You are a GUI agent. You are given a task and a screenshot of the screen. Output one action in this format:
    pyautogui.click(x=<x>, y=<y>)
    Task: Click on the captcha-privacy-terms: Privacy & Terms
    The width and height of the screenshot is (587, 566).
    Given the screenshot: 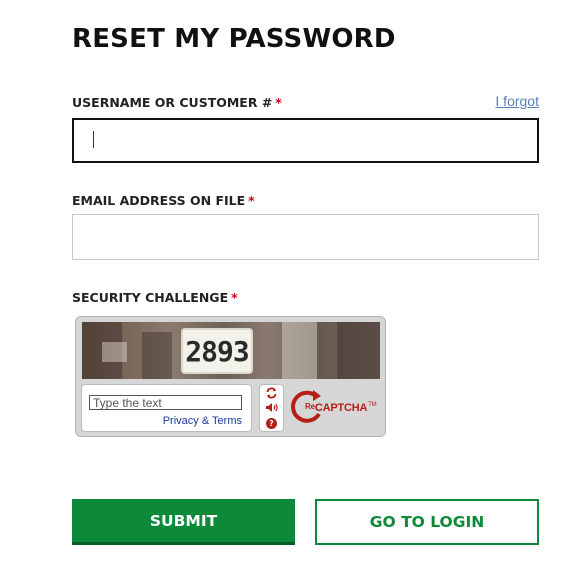 What is the action you would take?
    pyautogui.click(x=202, y=421)
    